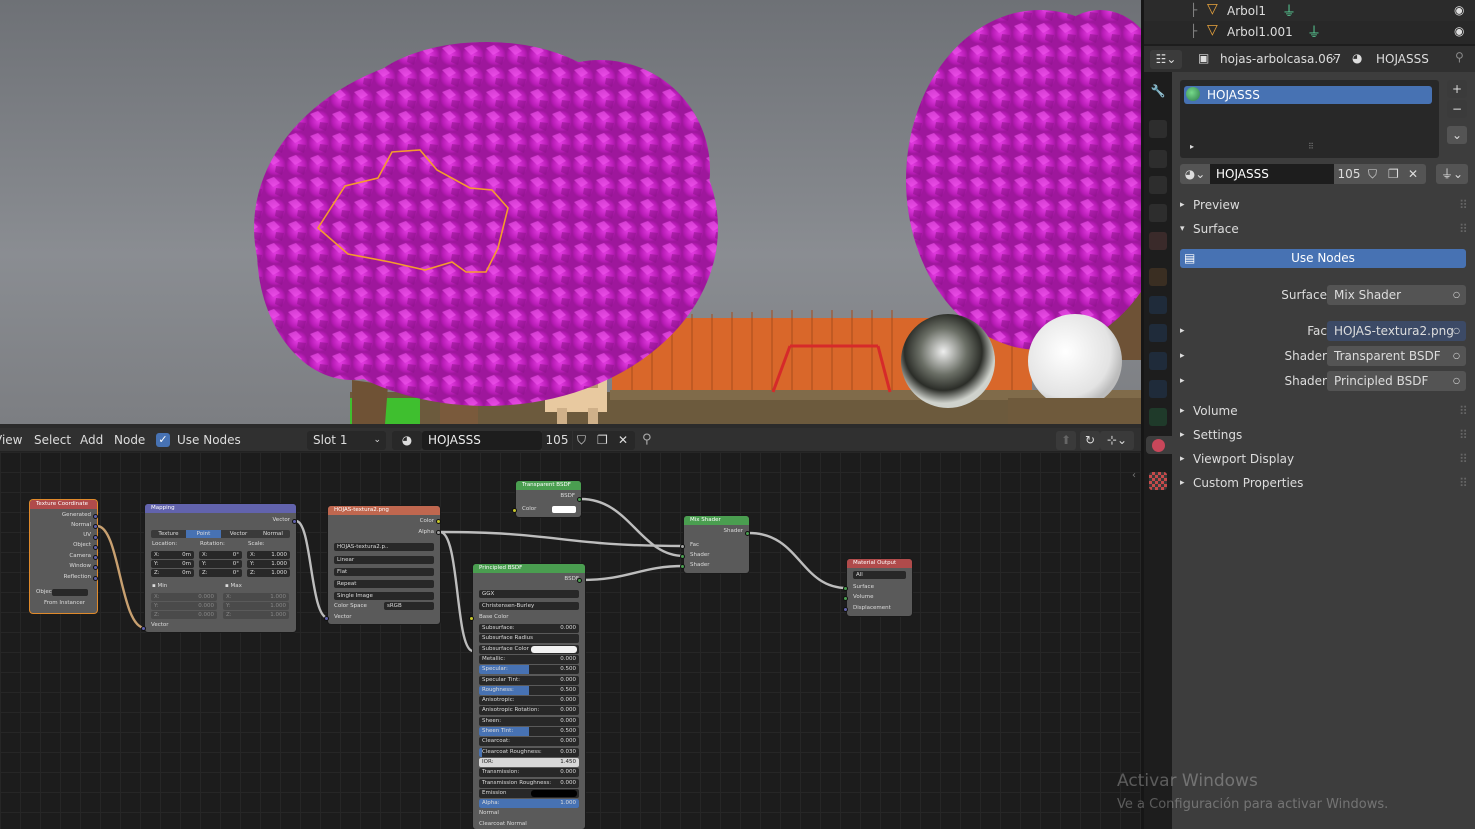  Describe the element at coordinates (529, 680) in the screenshot. I see `bsdf-property: Specular Tint: 0.000` at that location.